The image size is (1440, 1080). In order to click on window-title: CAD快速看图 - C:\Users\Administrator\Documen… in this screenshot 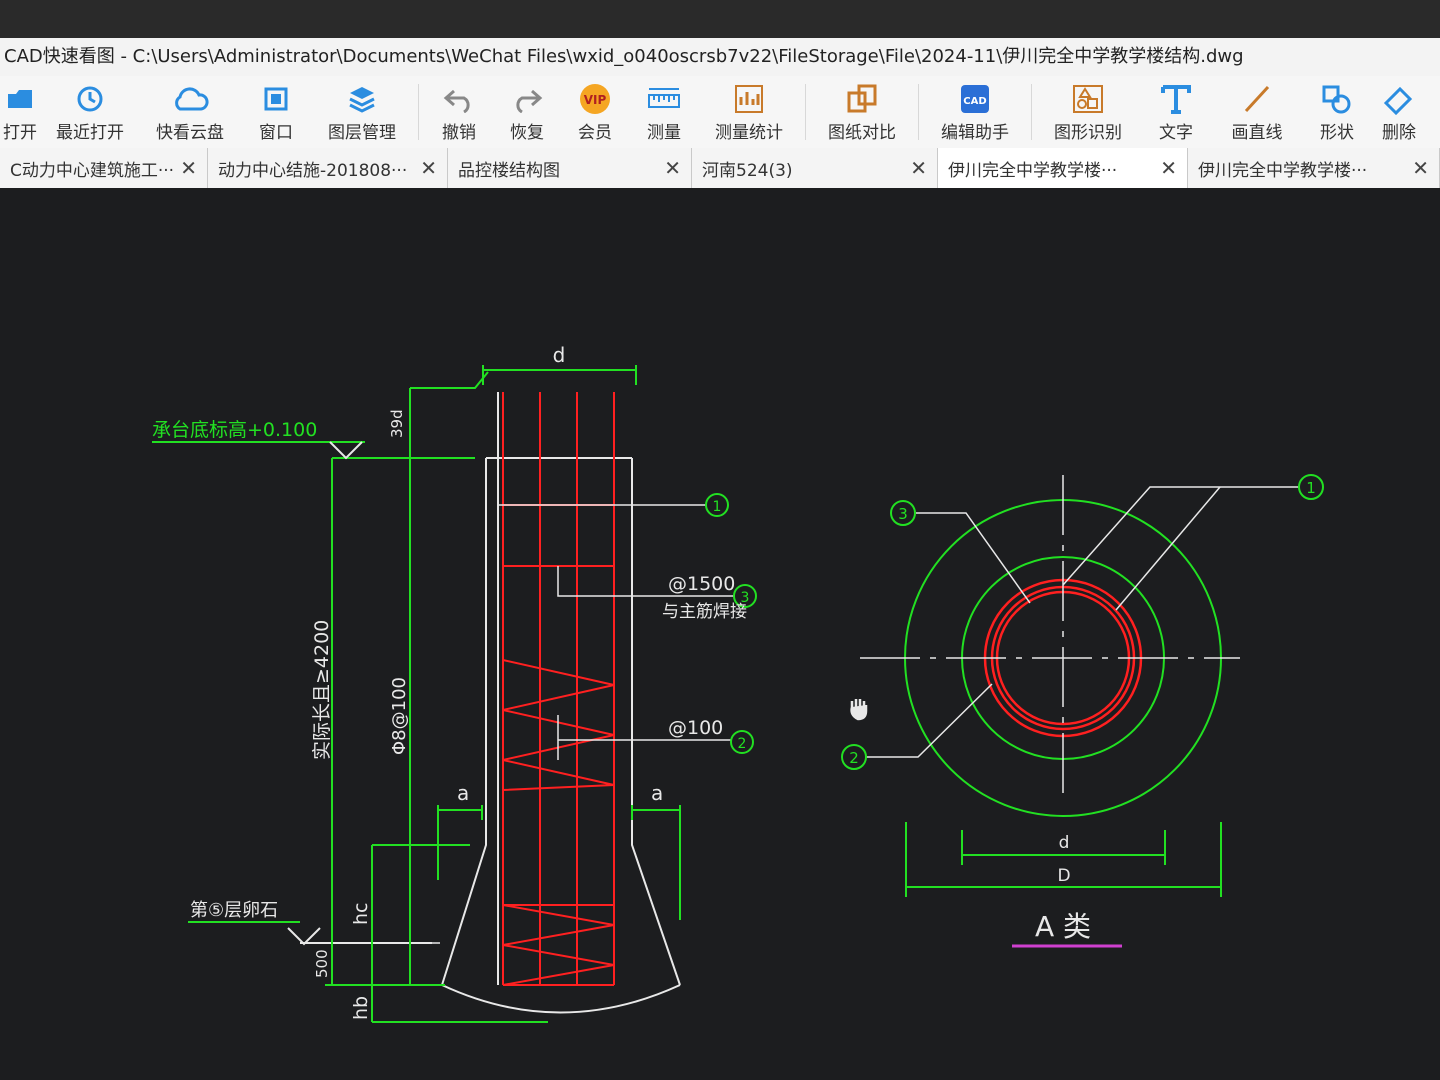, I will do `click(624, 56)`.